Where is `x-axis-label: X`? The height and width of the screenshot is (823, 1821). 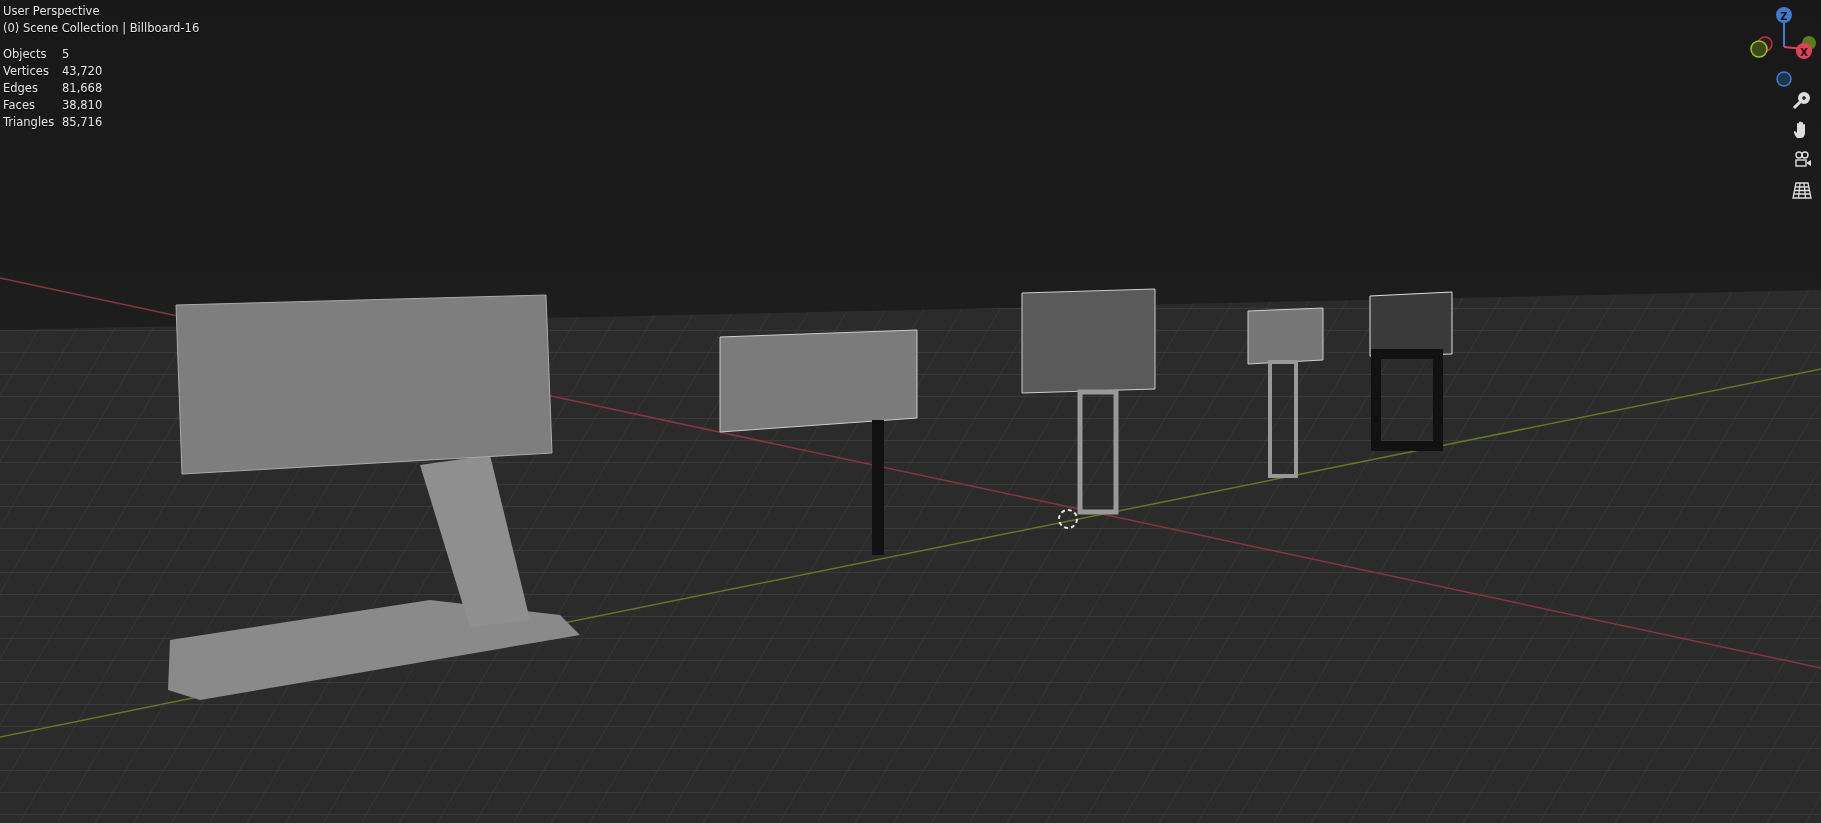 x-axis-label: X is located at coordinates (1804, 52).